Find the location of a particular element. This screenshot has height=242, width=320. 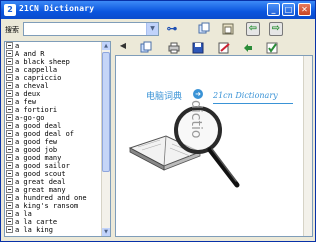

word-text: a hundred and one is located at coordinates (51, 198).